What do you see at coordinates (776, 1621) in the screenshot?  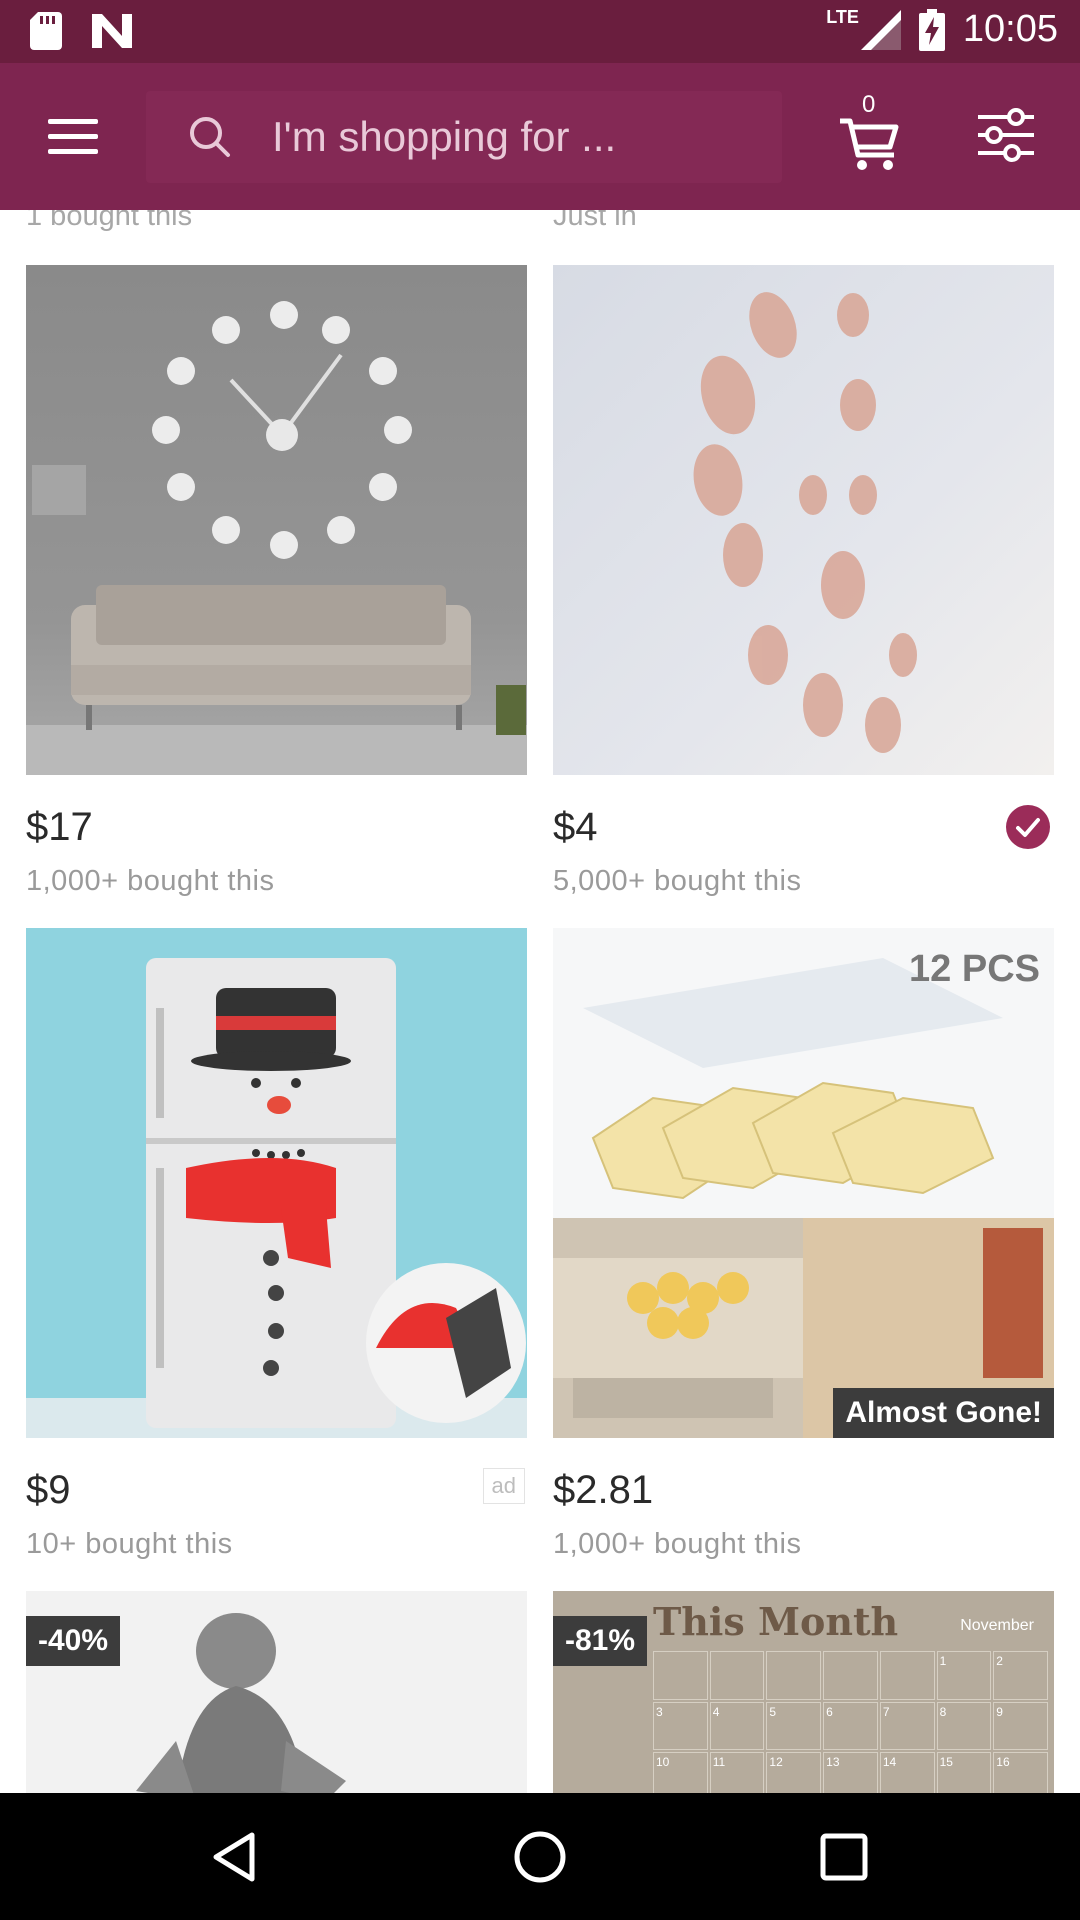 I see `calendar-title: This Month` at bounding box center [776, 1621].